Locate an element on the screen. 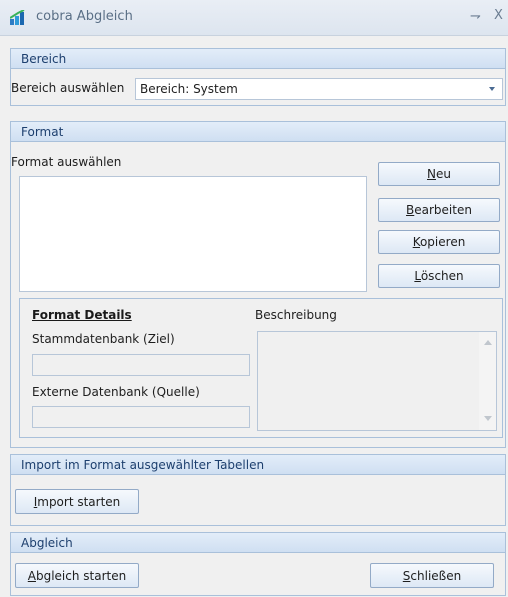  abgleich-button-label: bgleich starten is located at coordinates (81, 576).